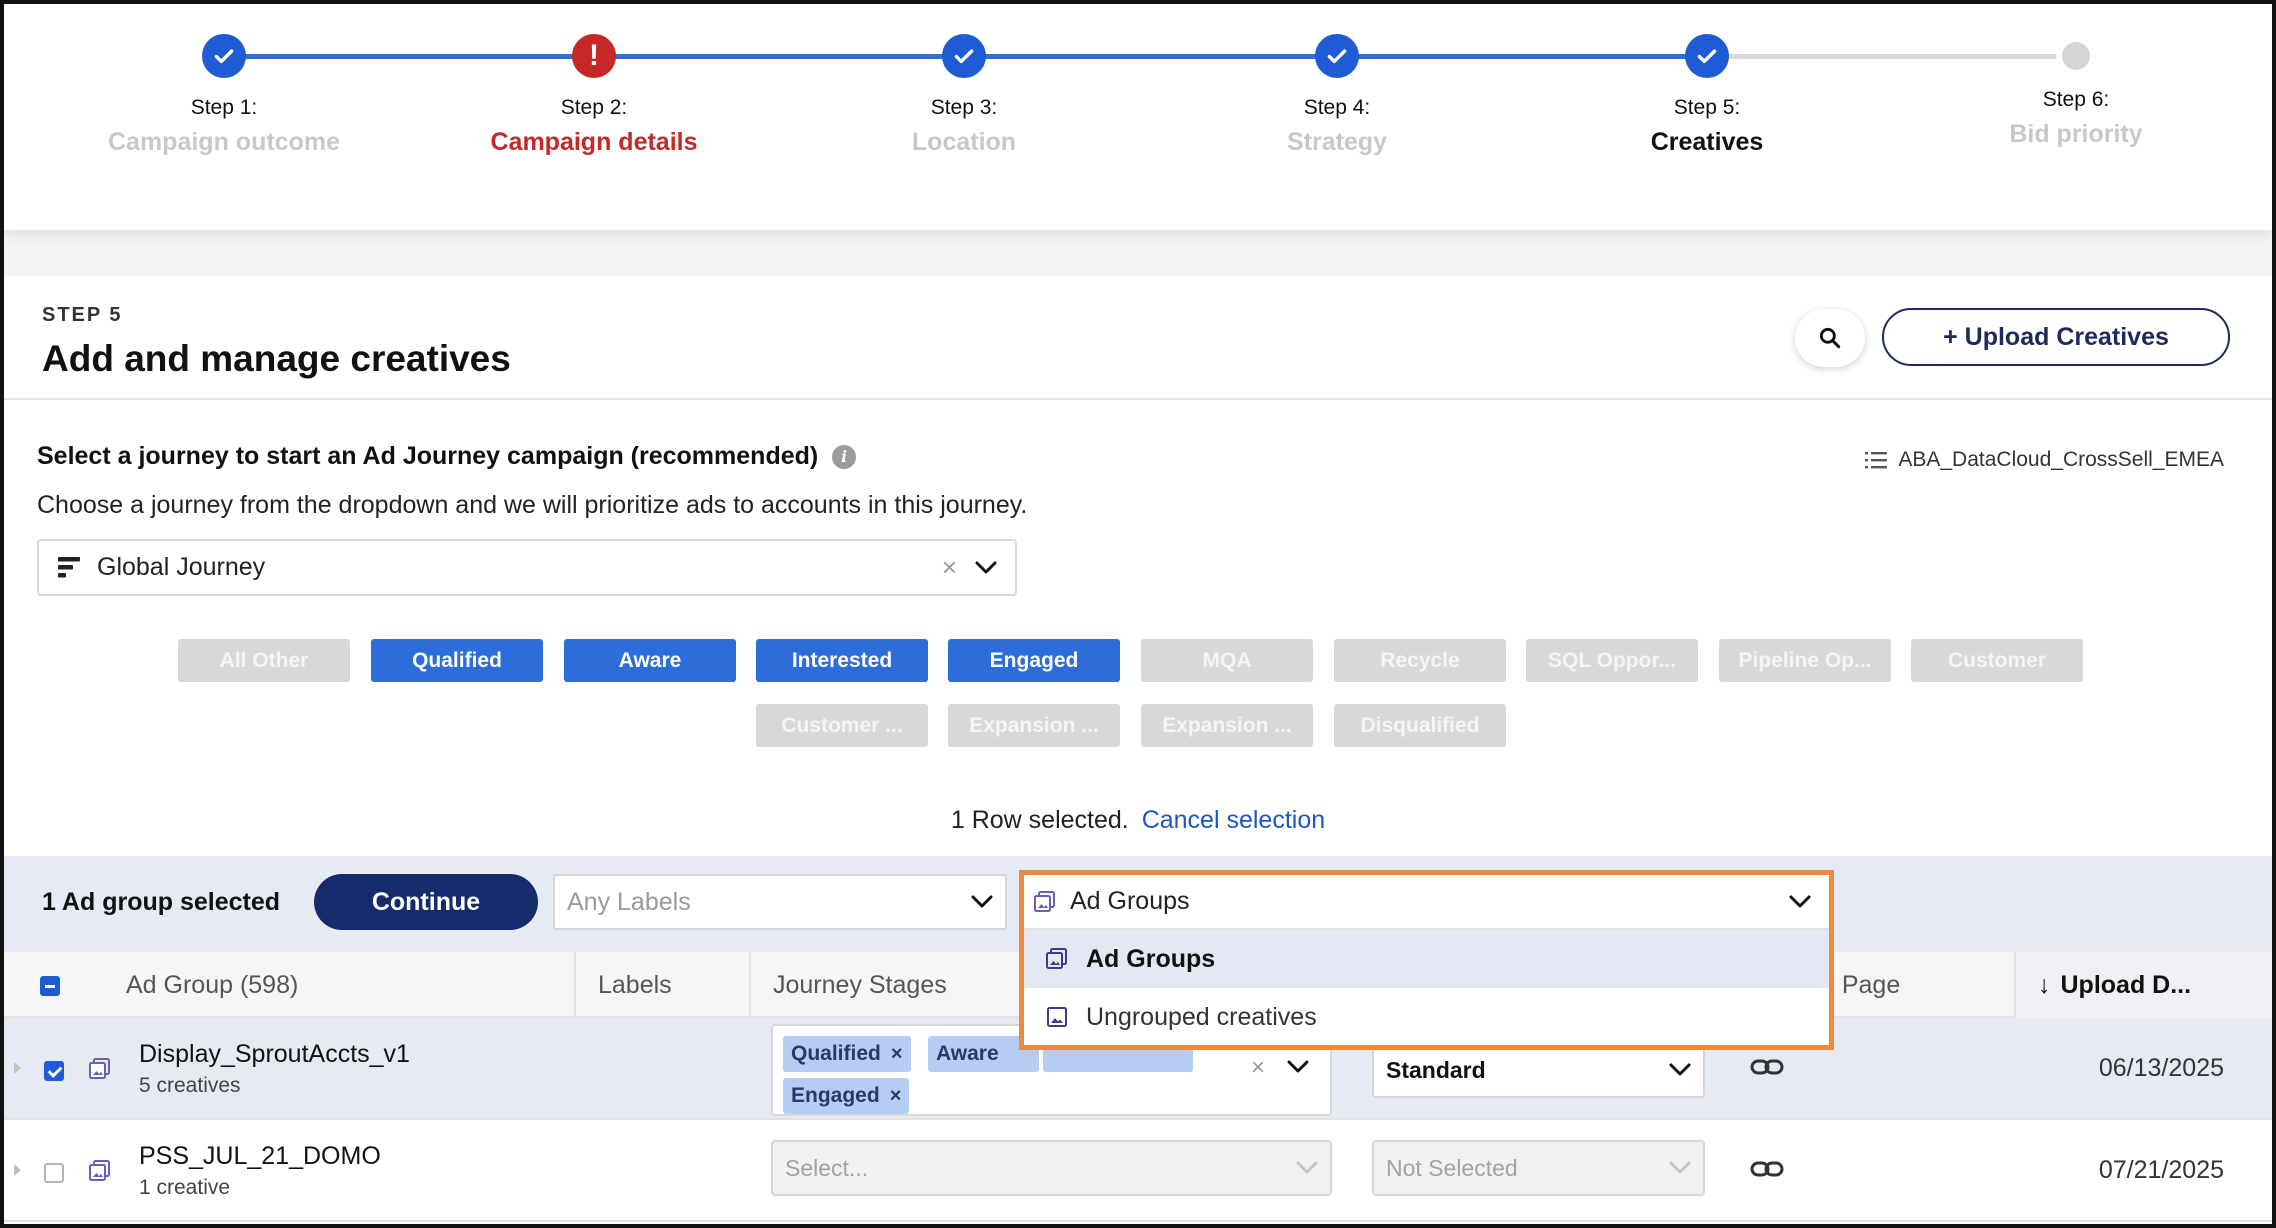 Image resolution: width=2276 pixels, height=1228 pixels. I want to click on journey-dropdown: Global Journey ×, so click(527, 567).